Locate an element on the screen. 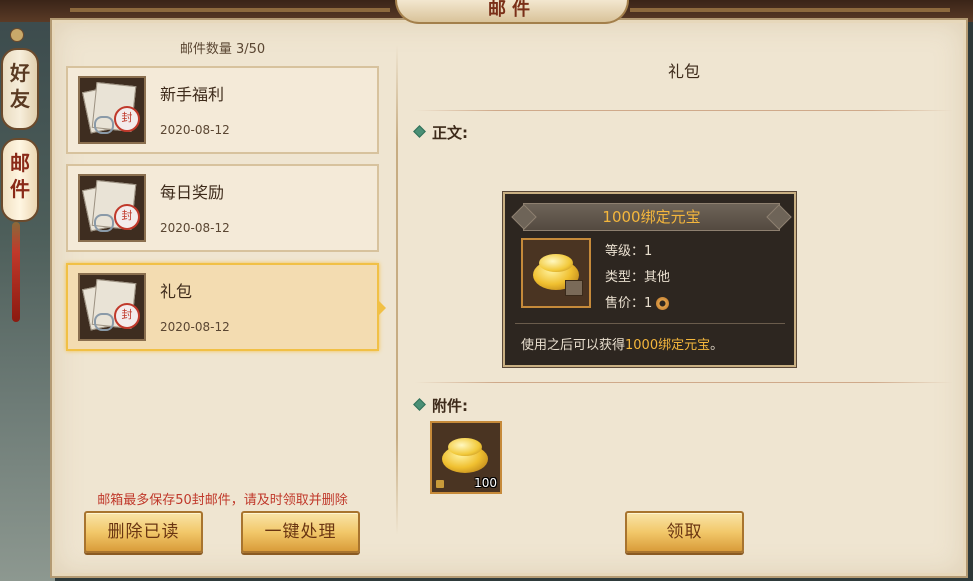 This screenshot has height=581, width=973. attachment-rule is located at coordinates (684, 382).